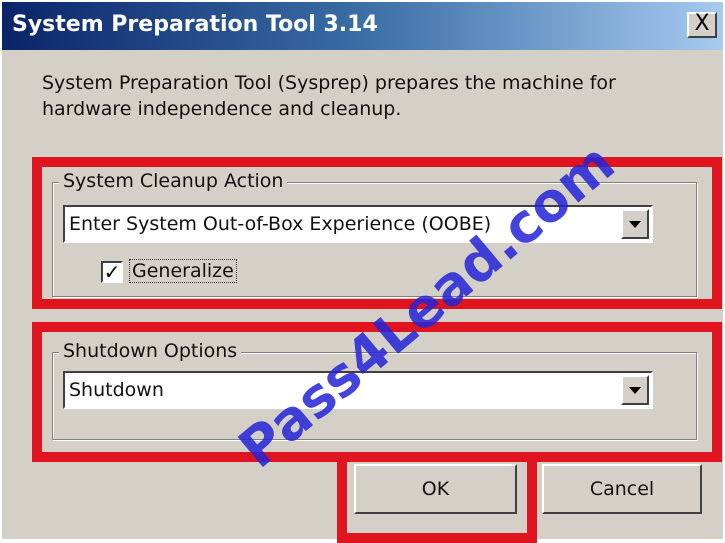  I want to click on shutdown-options-label: Shutdown Options, so click(150, 351).